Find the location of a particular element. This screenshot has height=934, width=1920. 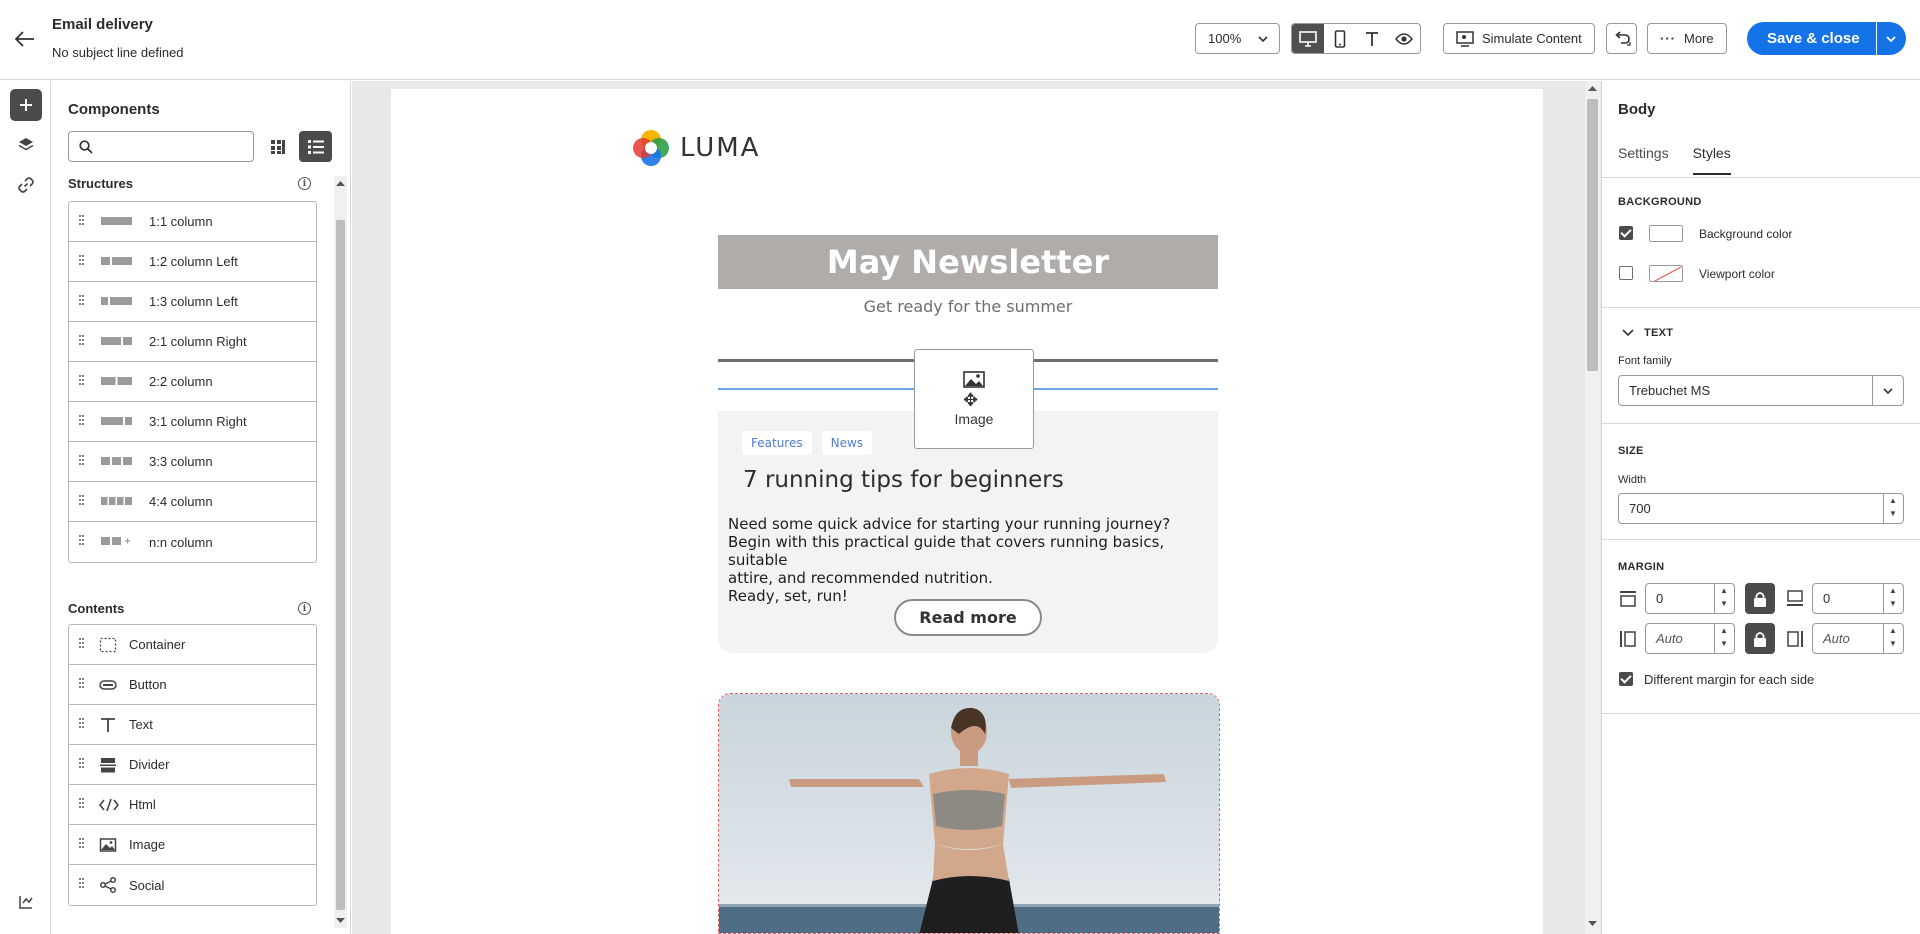

search-input is located at coordinates (171, 146).